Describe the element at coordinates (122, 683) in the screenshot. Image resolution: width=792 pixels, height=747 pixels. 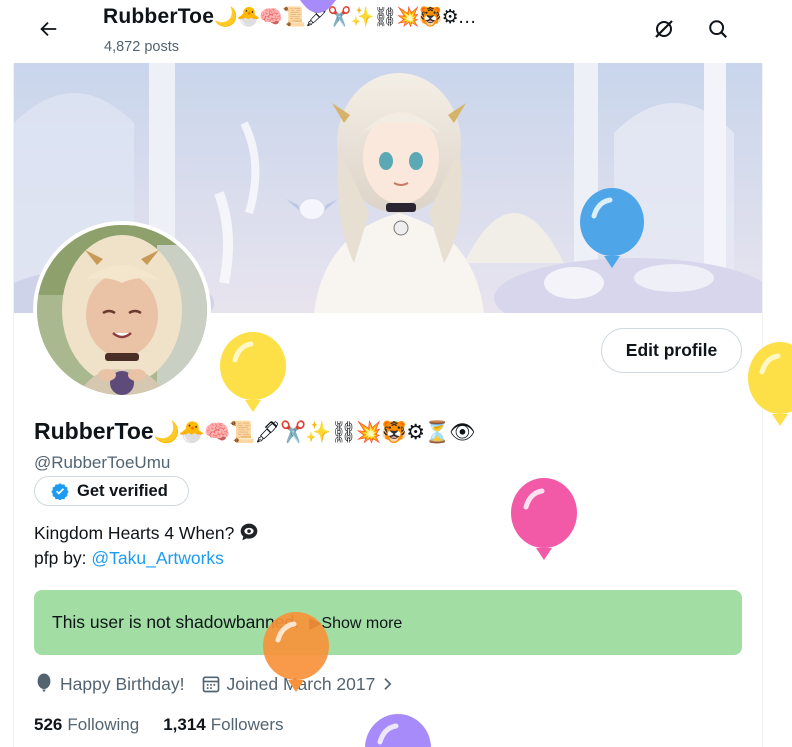
I see `birthday-text: Happy Birthday!` at that location.